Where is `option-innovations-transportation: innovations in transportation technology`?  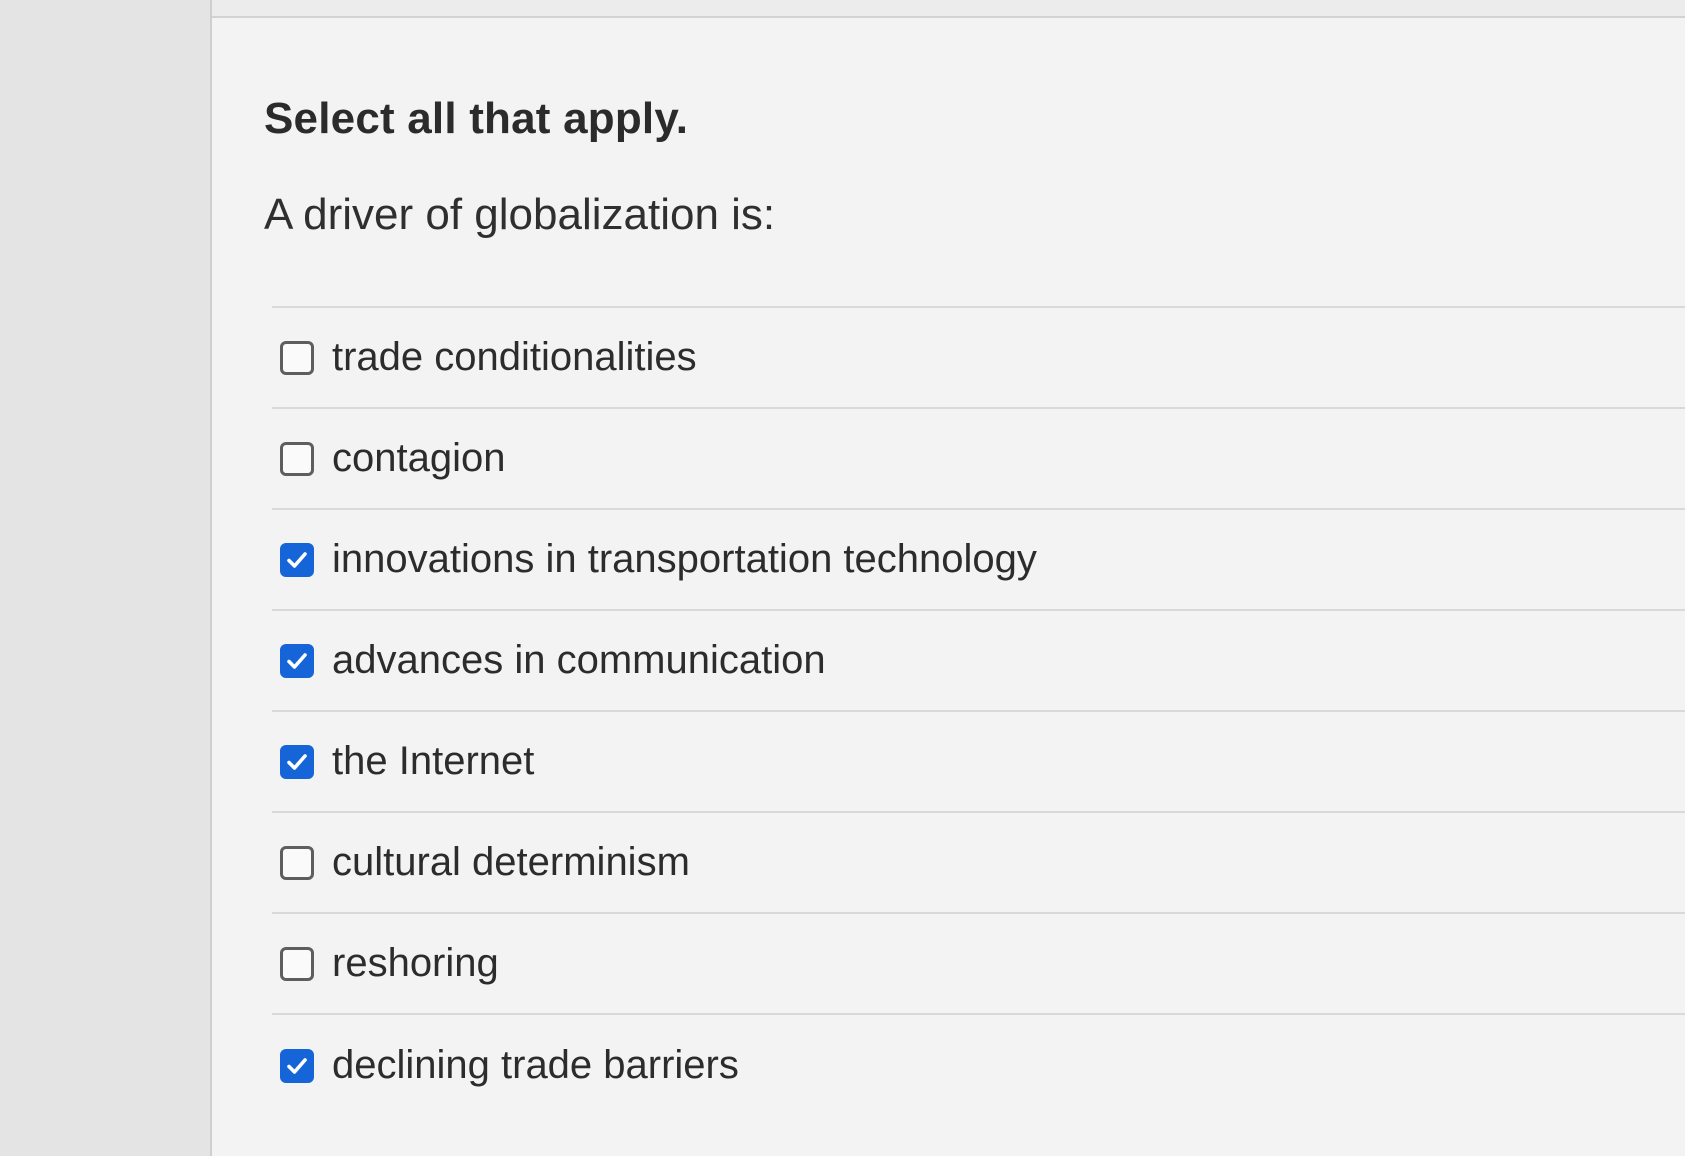
option-innovations-transportation: innovations in transportation technology is located at coordinates (978, 560).